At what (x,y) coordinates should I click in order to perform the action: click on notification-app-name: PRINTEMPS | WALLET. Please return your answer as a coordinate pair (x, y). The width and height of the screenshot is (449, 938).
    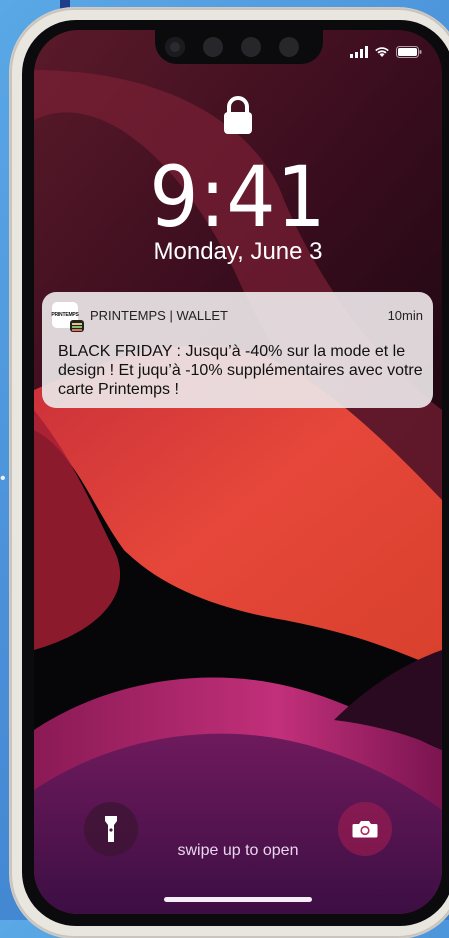
    Looking at the image, I should click on (159, 315).